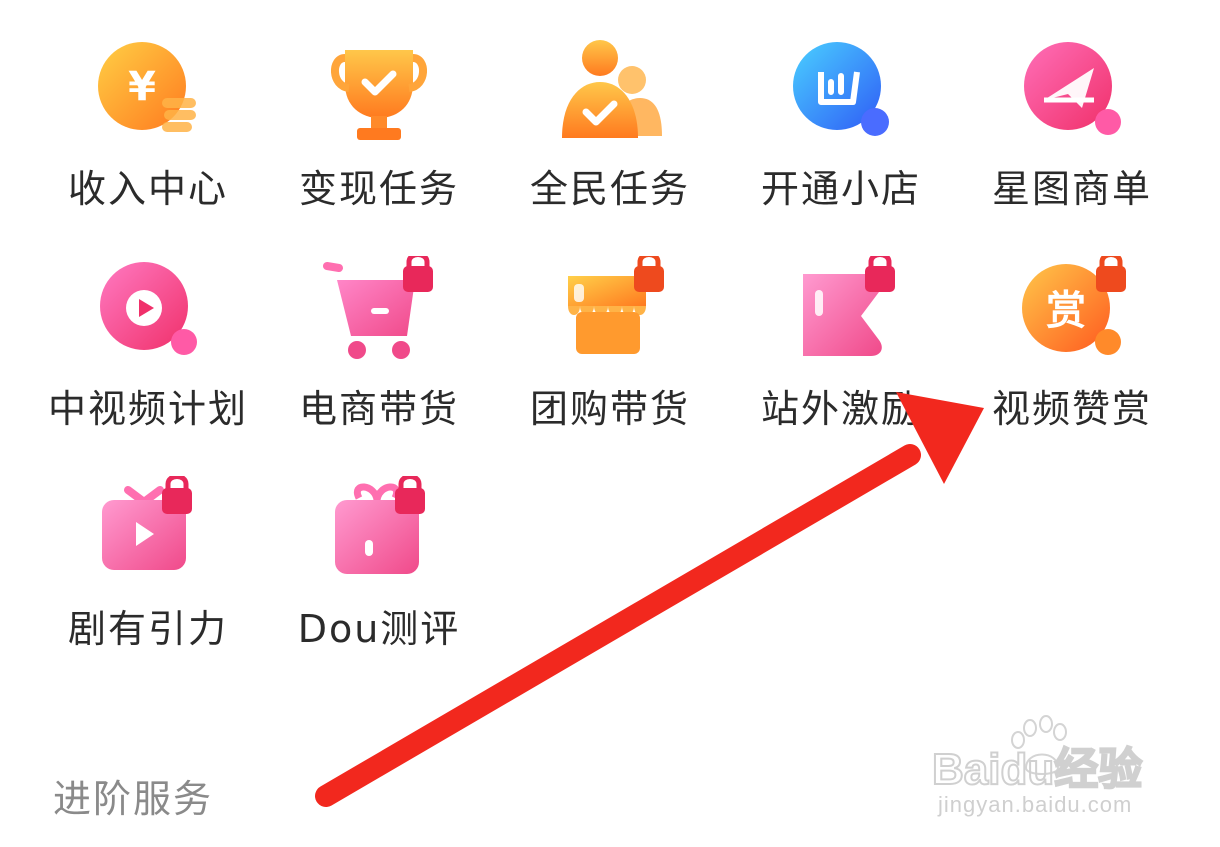 This screenshot has height=847, width=1220. I want to click on people-check-icon, so click(612, 89).